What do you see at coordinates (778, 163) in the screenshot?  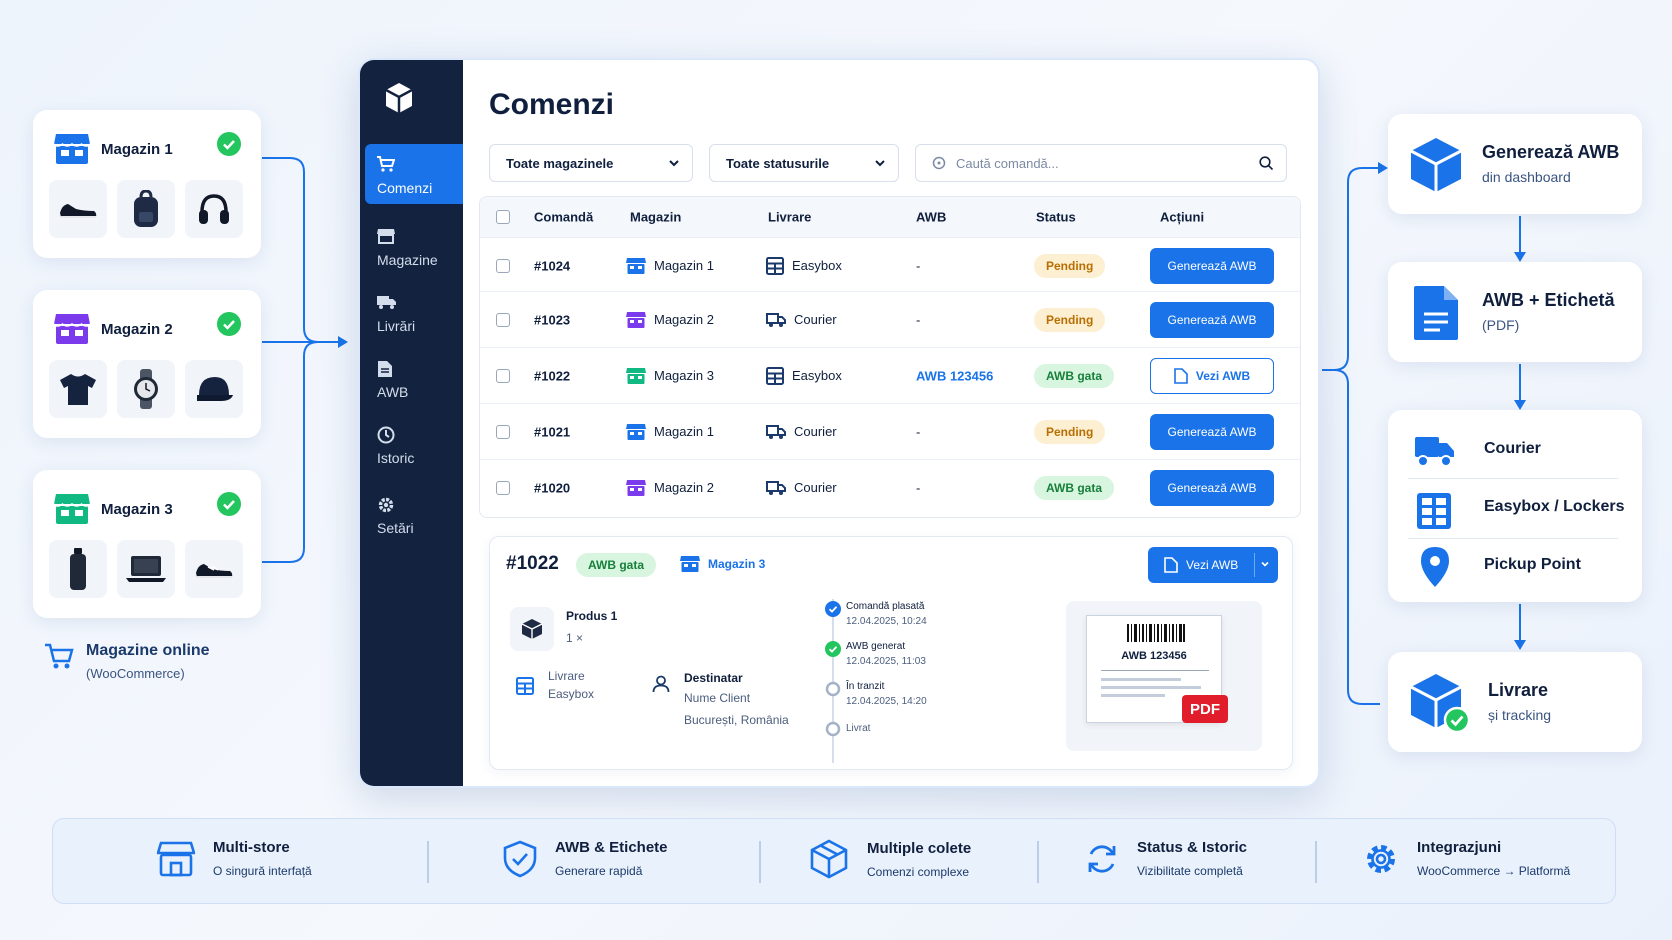 I see `status-filter-value: Toate statusurile` at bounding box center [778, 163].